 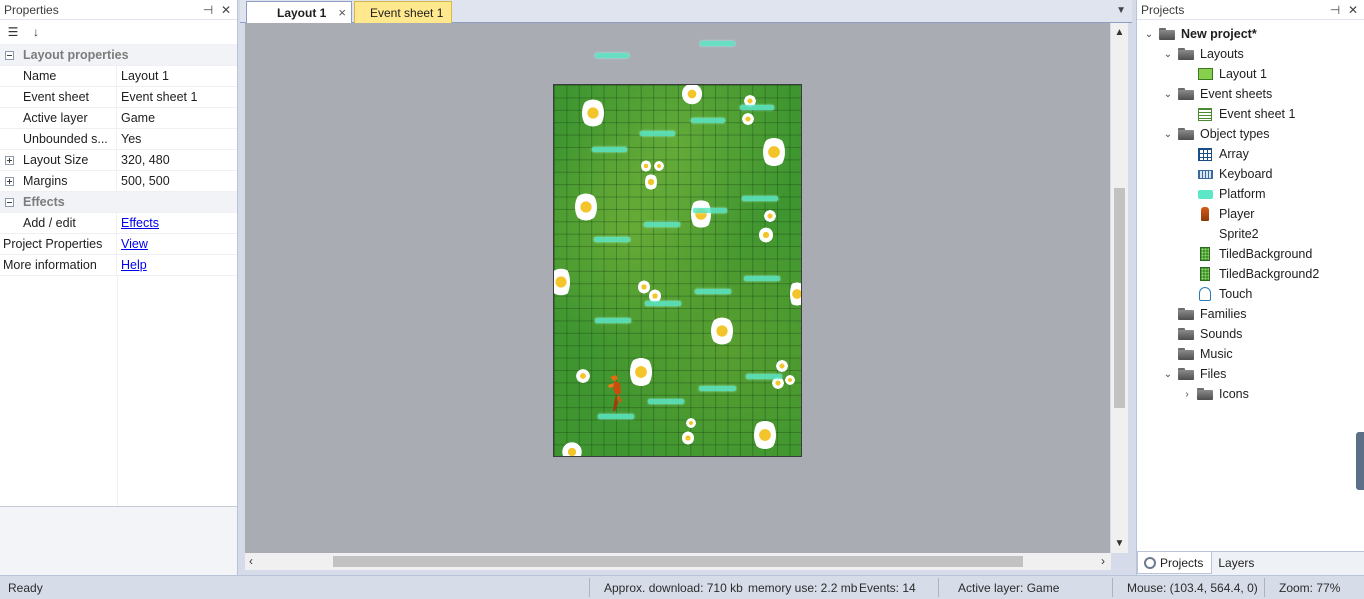 What do you see at coordinates (1103, 561) in the screenshot?
I see `scroll-right-icon: ›` at bounding box center [1103, 561].